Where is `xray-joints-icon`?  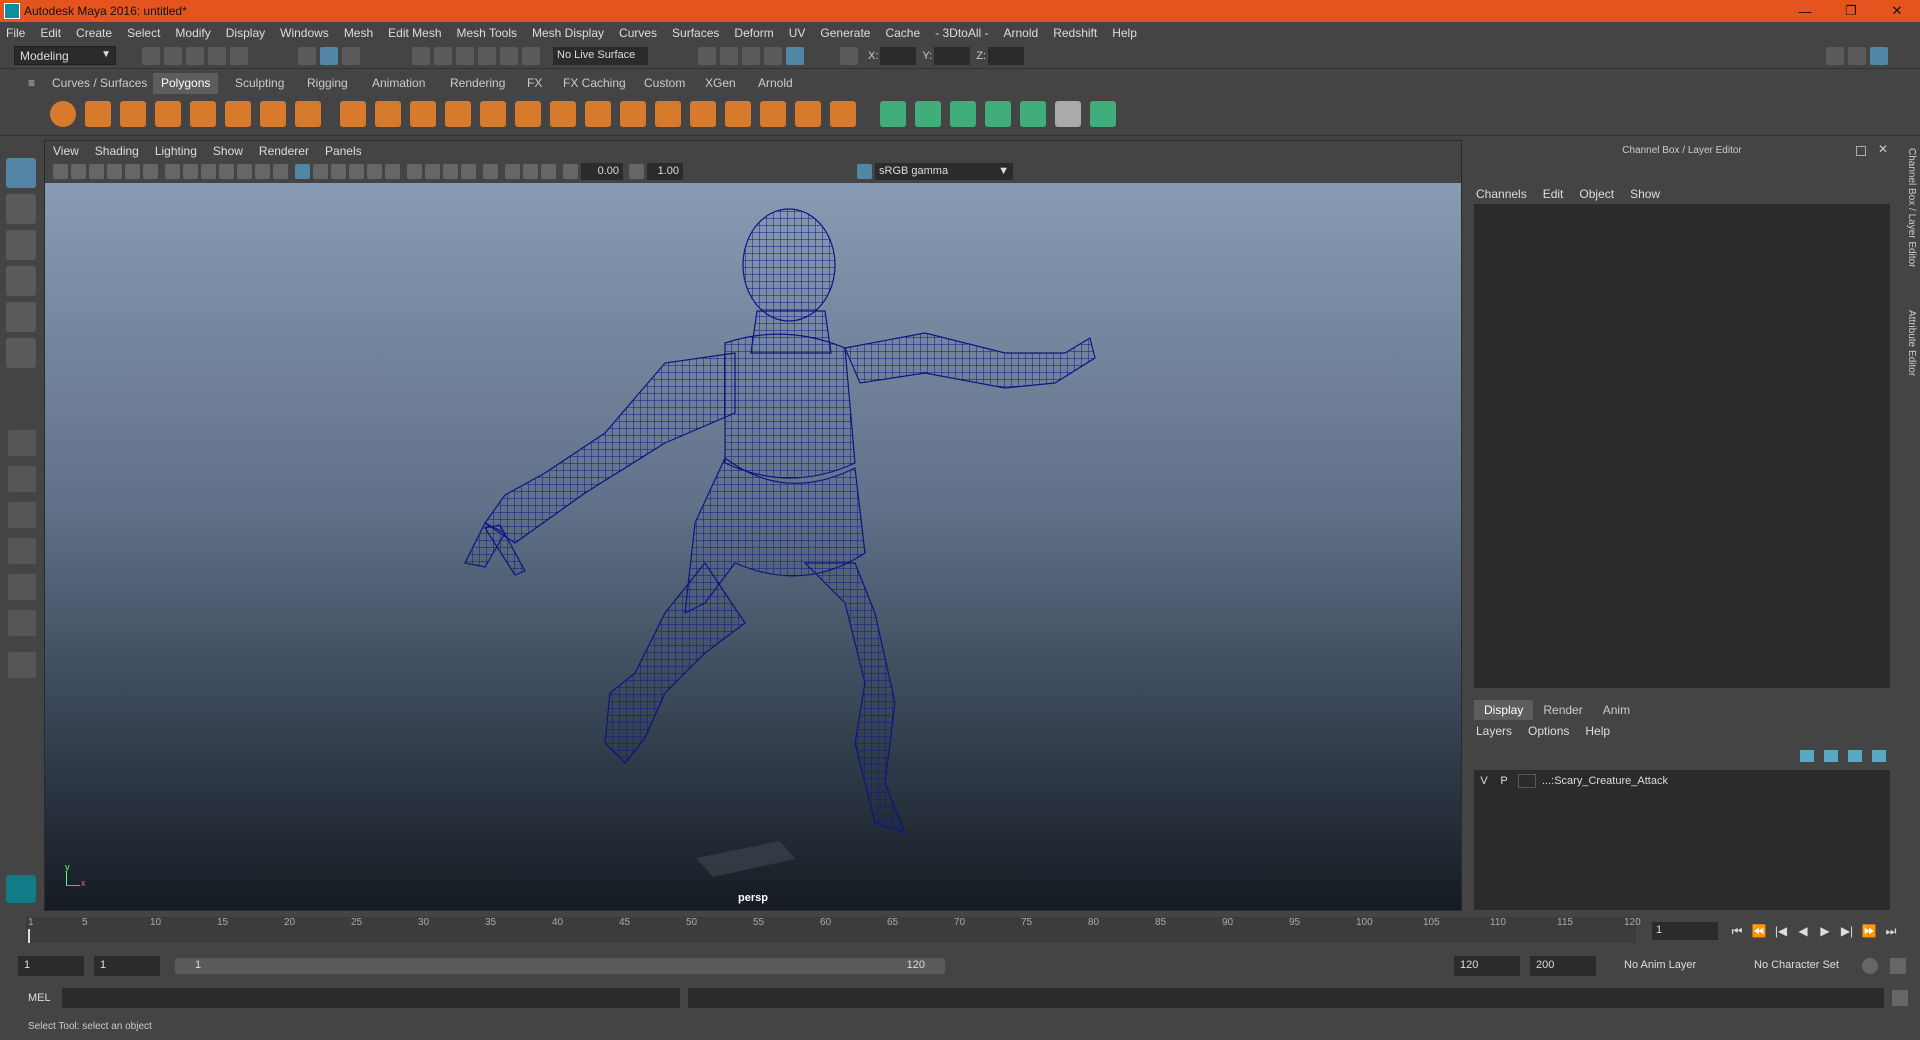 xray-joints-icon is located at coordinates (530, 171).